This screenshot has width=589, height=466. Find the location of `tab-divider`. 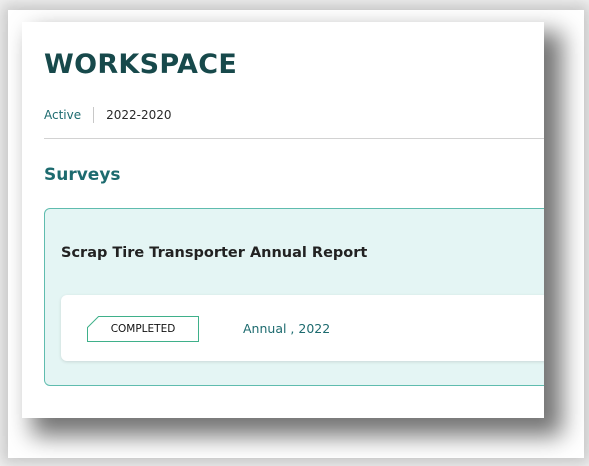

tab-divider is located at coordinates (94, 115).